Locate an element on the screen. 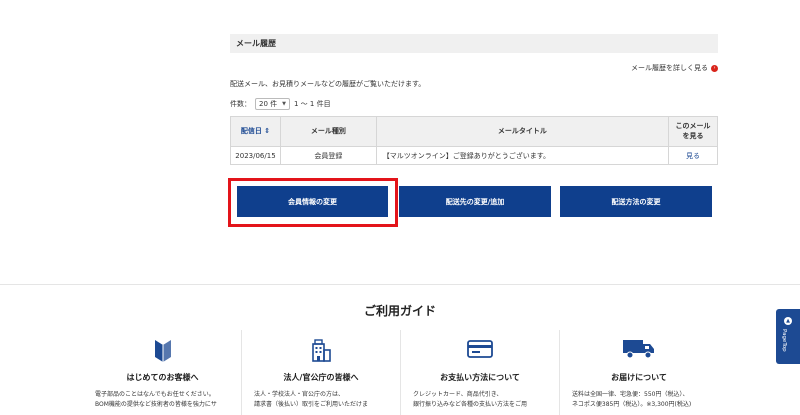 Image resolution: width=800 pixels, height=415 pixels. row-date: 2023/06/15 is located at coordinates (255, 155).